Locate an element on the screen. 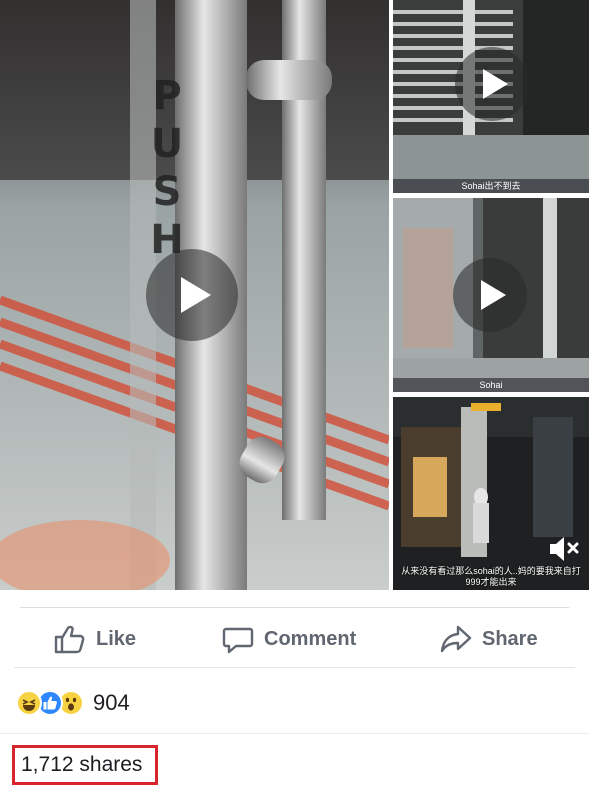  video-thumbnail-2: Sohai is located at coordinates (491, 295).